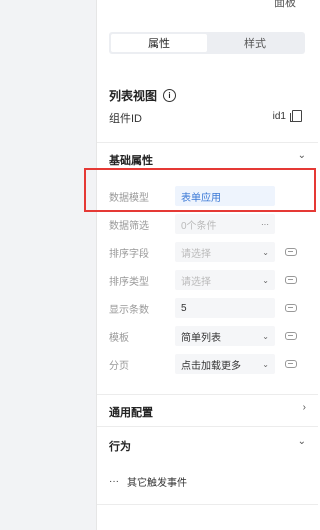  What do you see at coordinates (133, 96) in the screenshot?
I see `component-title-text: 列表视图` at bounding box center [133, 96].